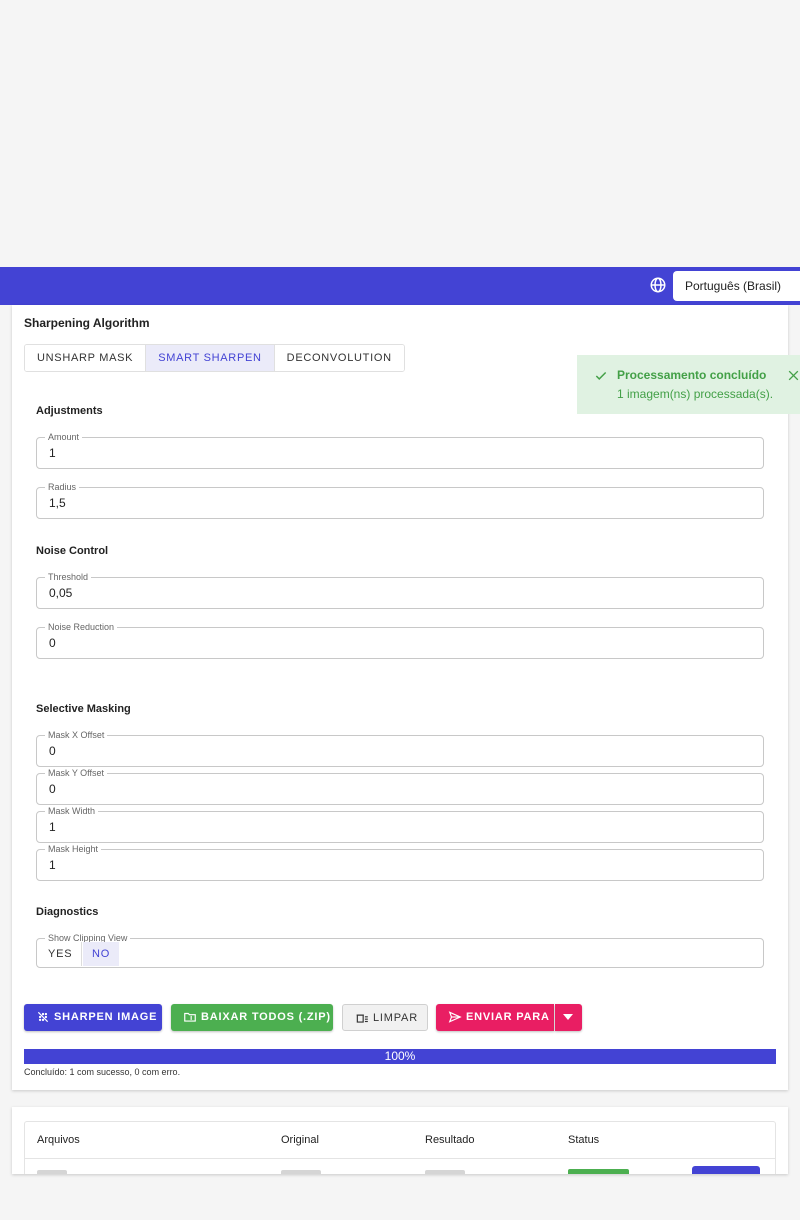 This screenshot has width=800, height=1220. I want to click on noise-control-title: Noise Control, so click(72, 551).